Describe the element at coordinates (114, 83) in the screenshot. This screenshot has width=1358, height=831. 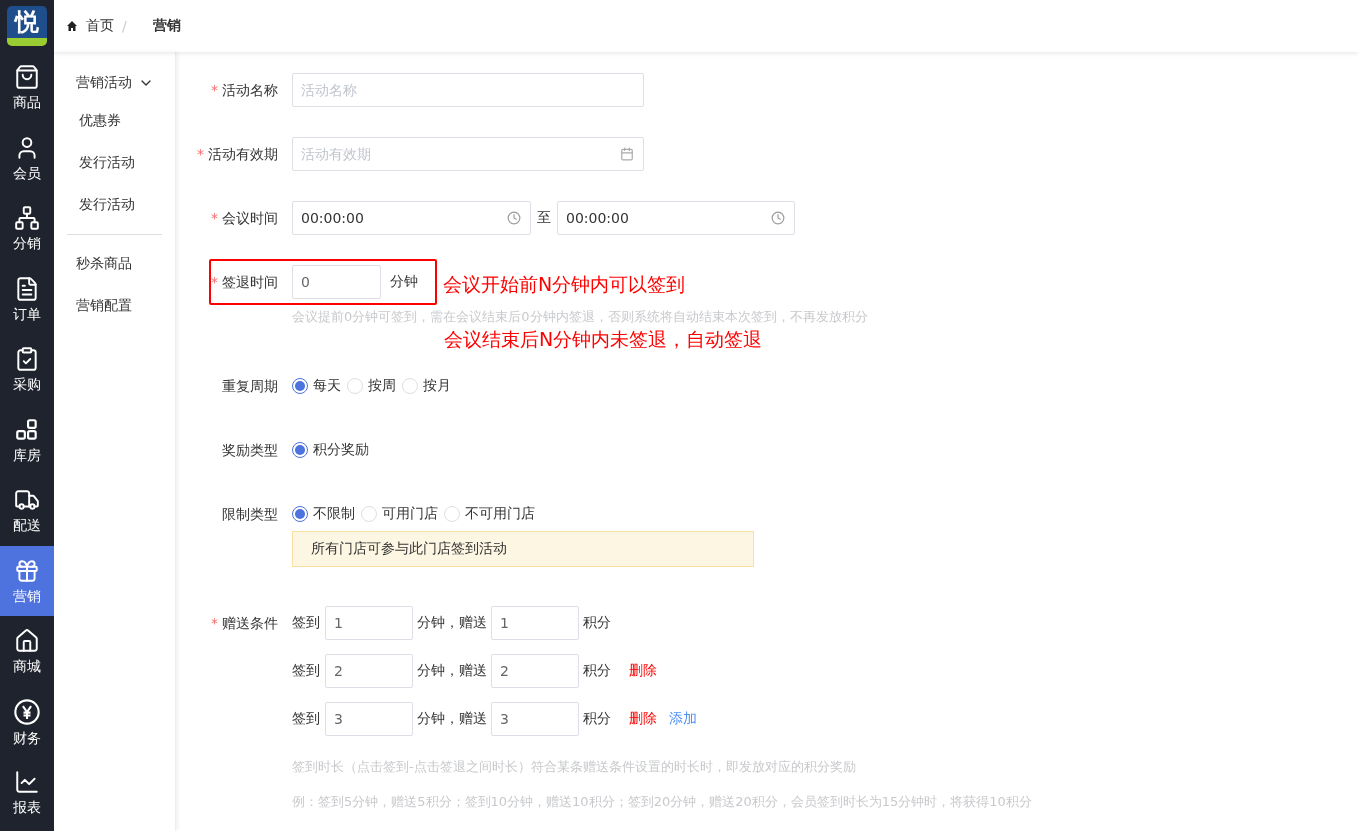
I see `submenu-group: 营销活动` at that location.